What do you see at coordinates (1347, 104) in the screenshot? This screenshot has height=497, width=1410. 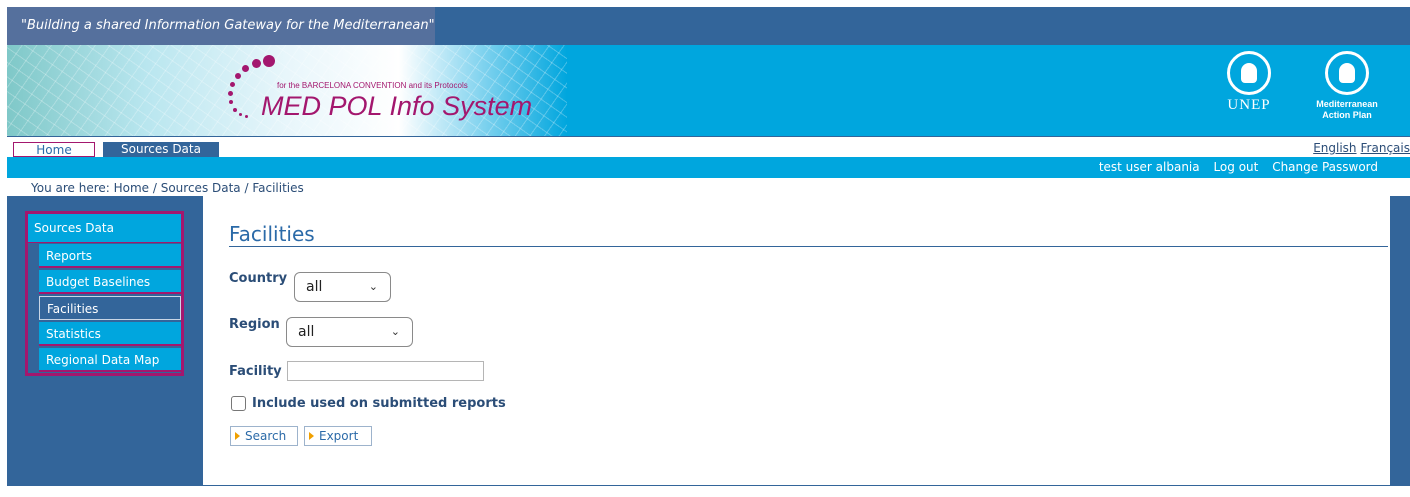 I see `map-label-line1: Mediterranean` at bounding box center [1347, 104].